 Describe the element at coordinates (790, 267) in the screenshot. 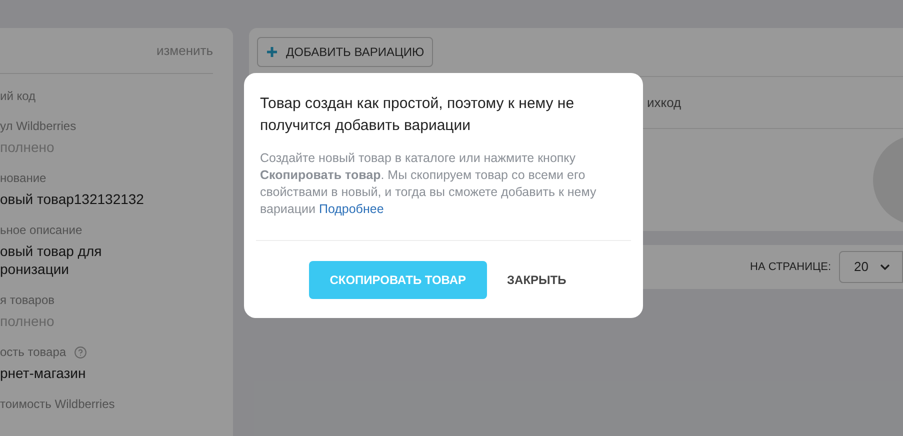

I see `per-page-label: НА СТРАНИЦЕ:` at that location.